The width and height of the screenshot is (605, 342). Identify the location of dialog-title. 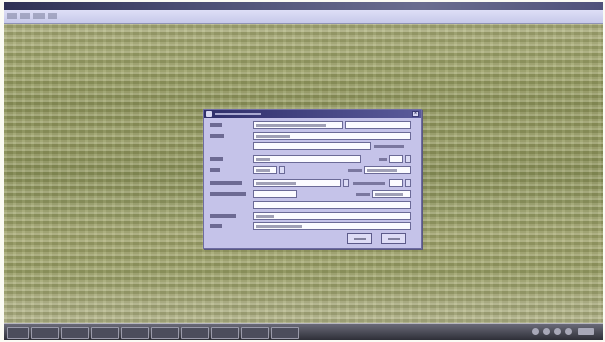
(238, 114).